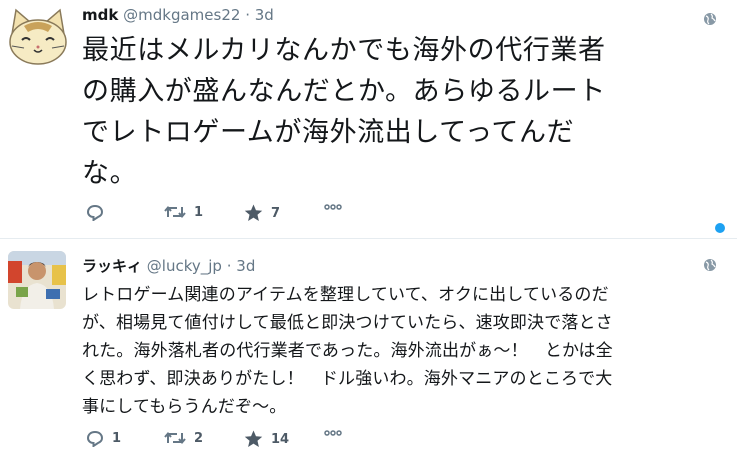  What do you see at coordinates (37, 280) in the screenshot?
I see `person-photo-avatar` at bounding box center [37, 280].